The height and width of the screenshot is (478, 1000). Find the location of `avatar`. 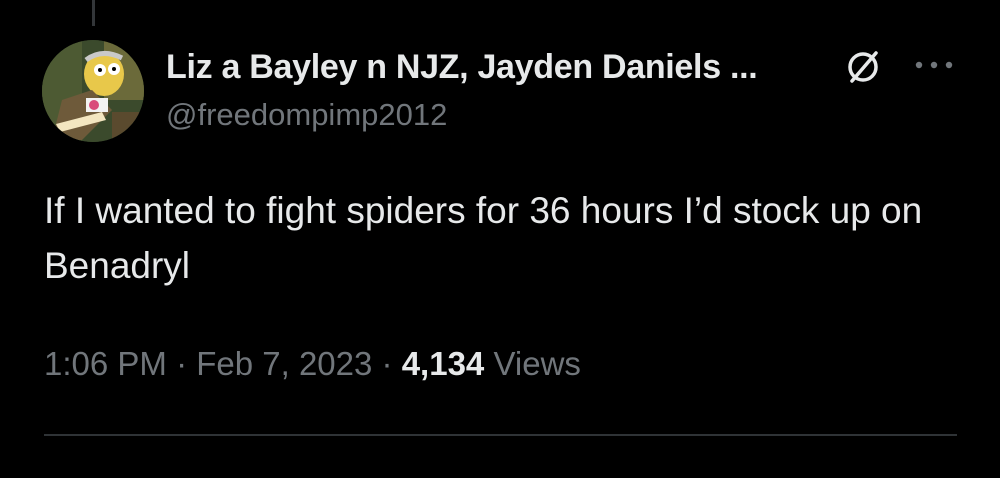

avatar is located at coordinates (93, 91).